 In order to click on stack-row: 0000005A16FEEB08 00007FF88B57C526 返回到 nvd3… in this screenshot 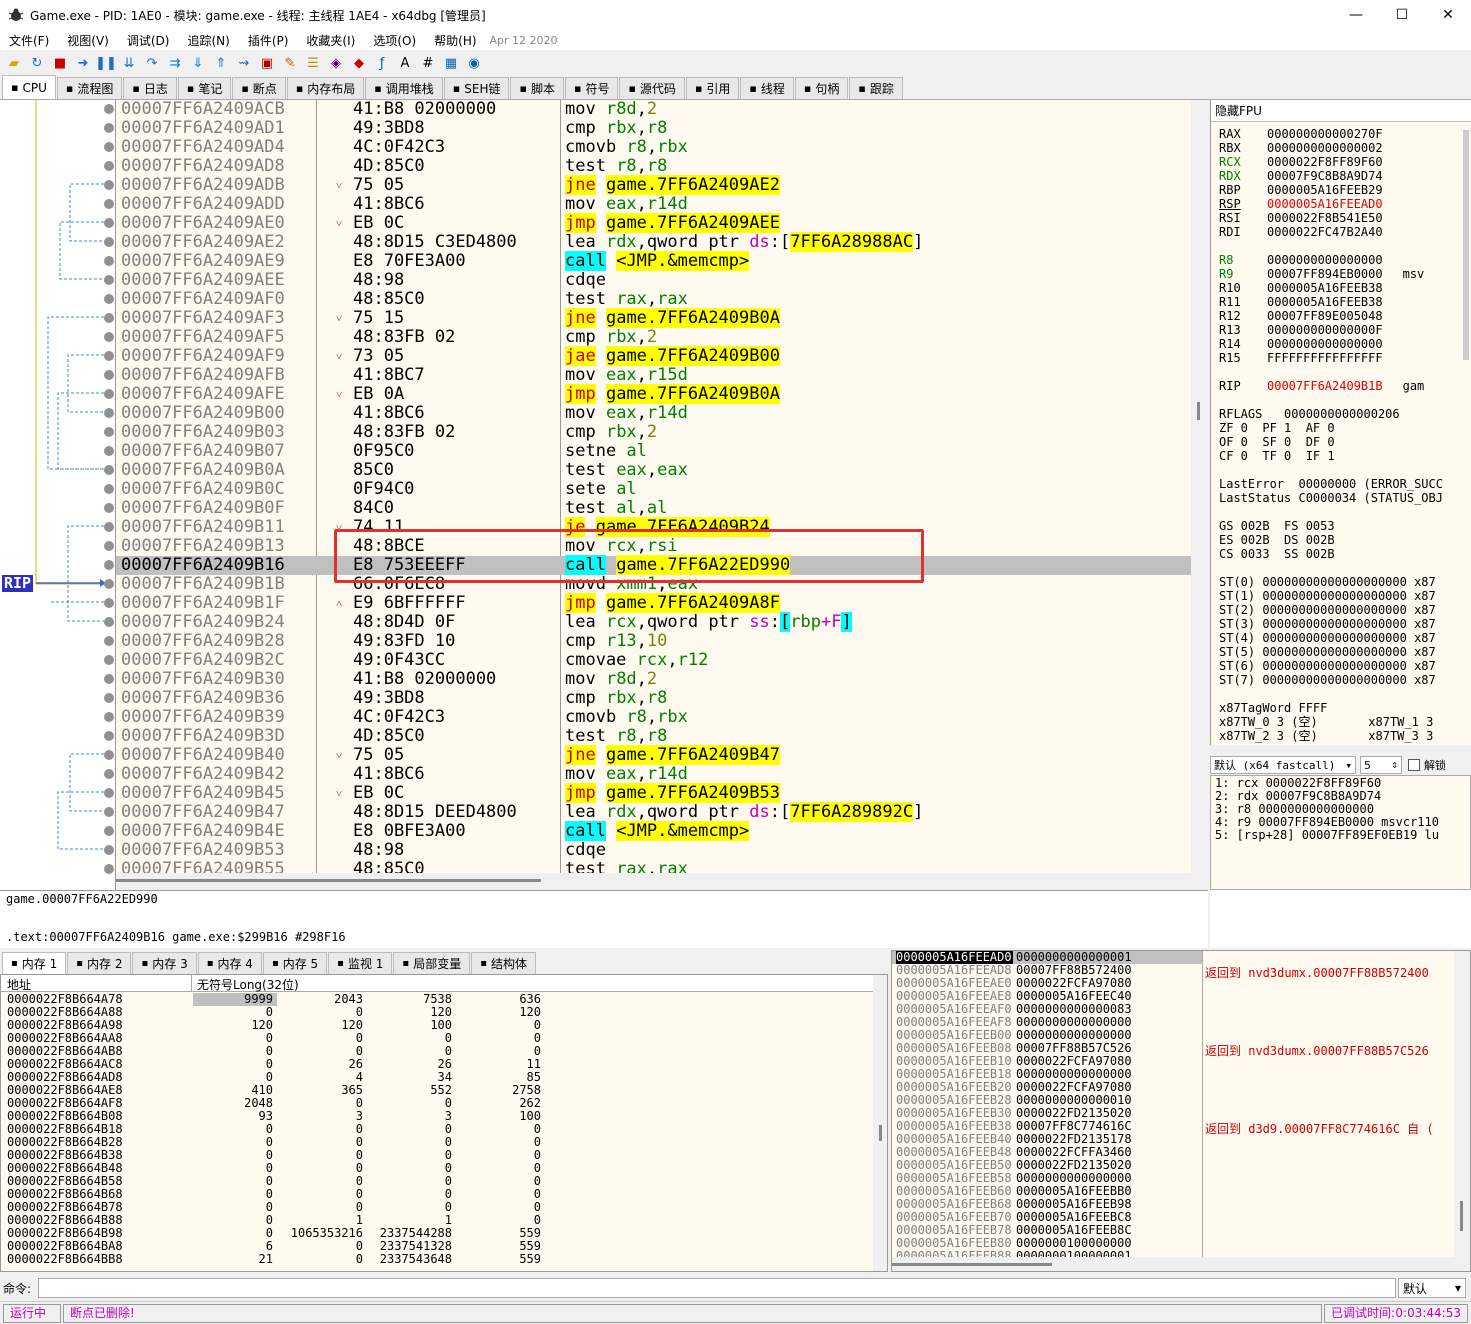, I will do `click(1172, 1050)`.